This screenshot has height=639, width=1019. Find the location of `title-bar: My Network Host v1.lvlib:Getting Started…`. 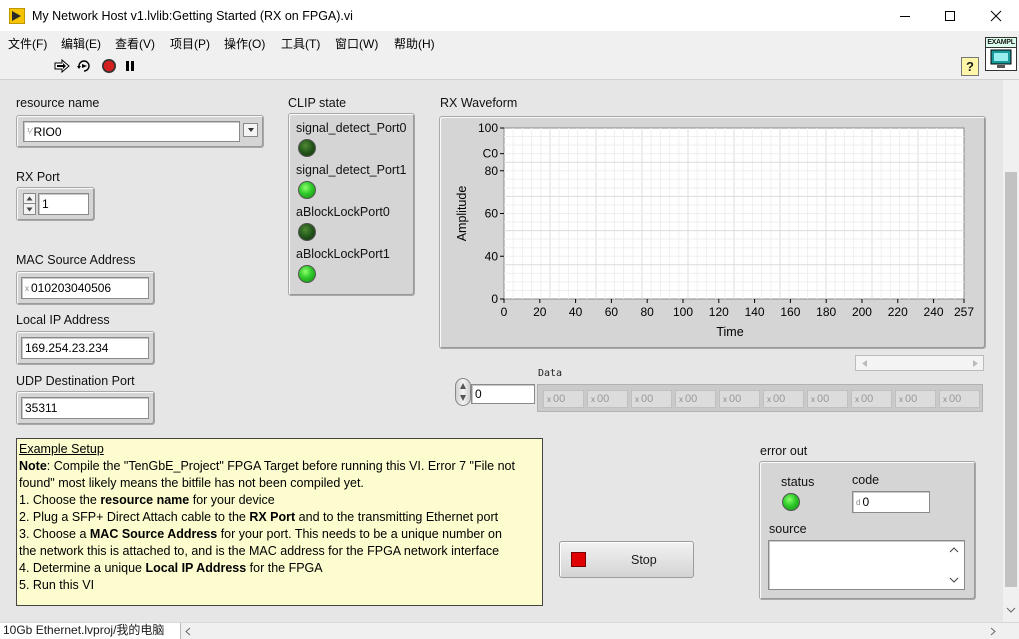

title-bar: My Network Host v1.lvlib:Getting Started… is located at coordinates (509, 15).